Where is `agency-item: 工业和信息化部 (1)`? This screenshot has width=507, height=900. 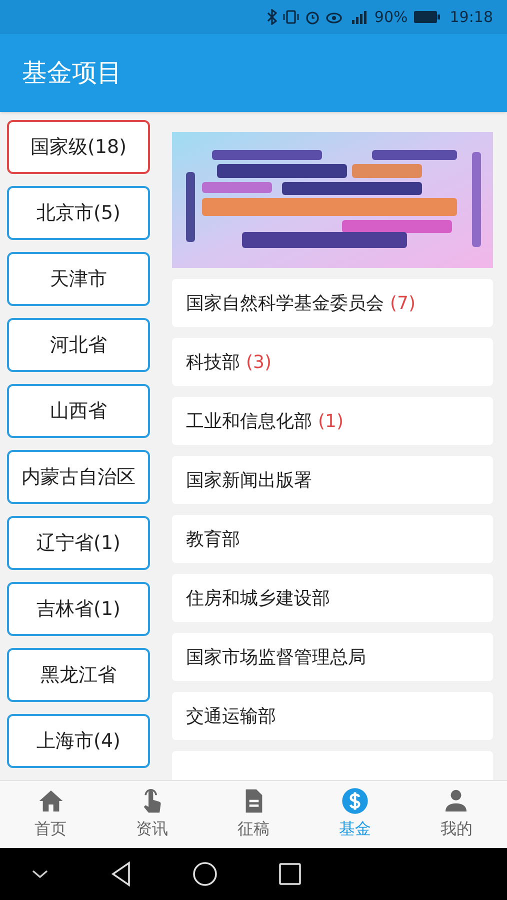
agency-item: 工业和信息化部 (1) is located at coordinates (332, 421).